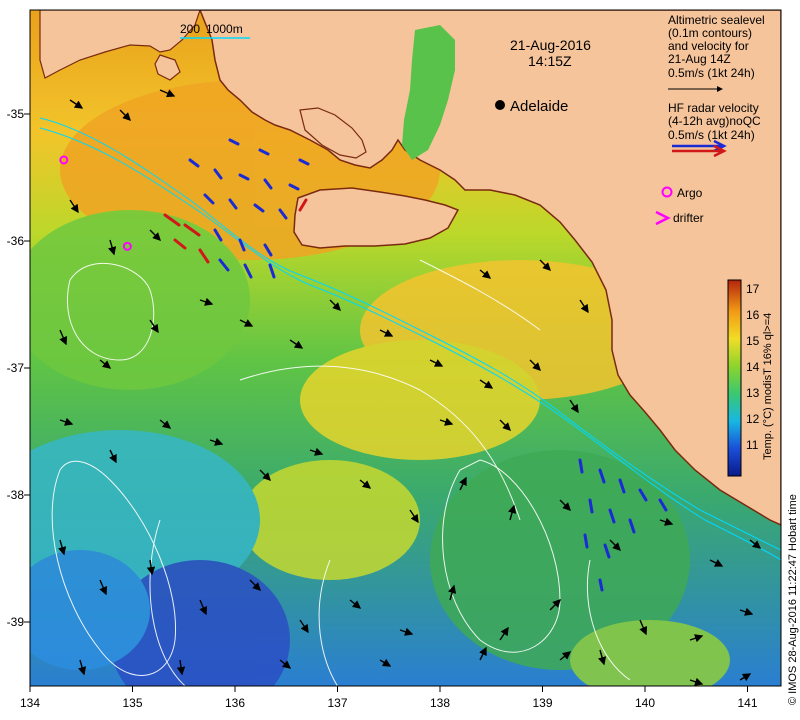 The image size is (800, 720). Describe the element at coordinates (747, 703) in the screenshot. I see `lon-tick-label: 141` at that location.